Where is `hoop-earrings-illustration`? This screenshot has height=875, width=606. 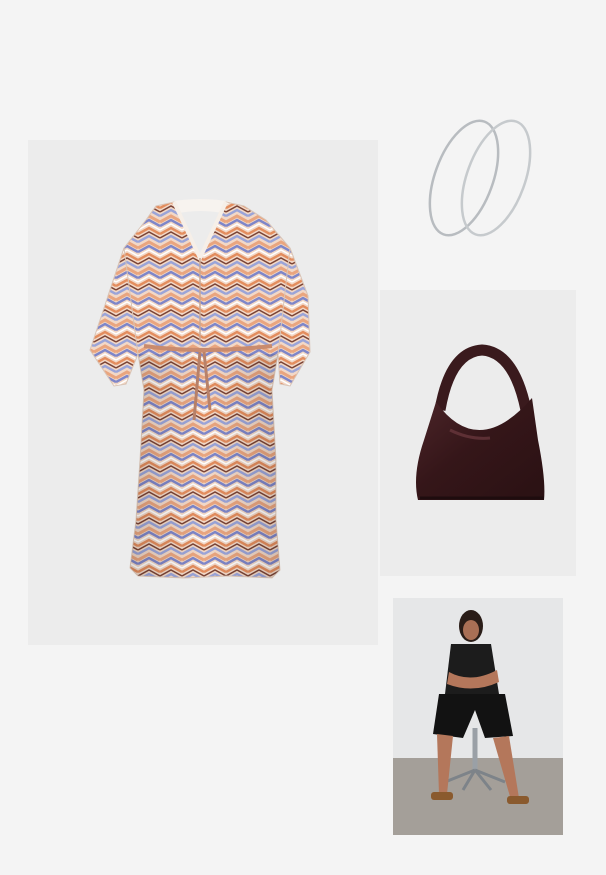 hoop-earrings-illustration is located at coordinates (480, 178).